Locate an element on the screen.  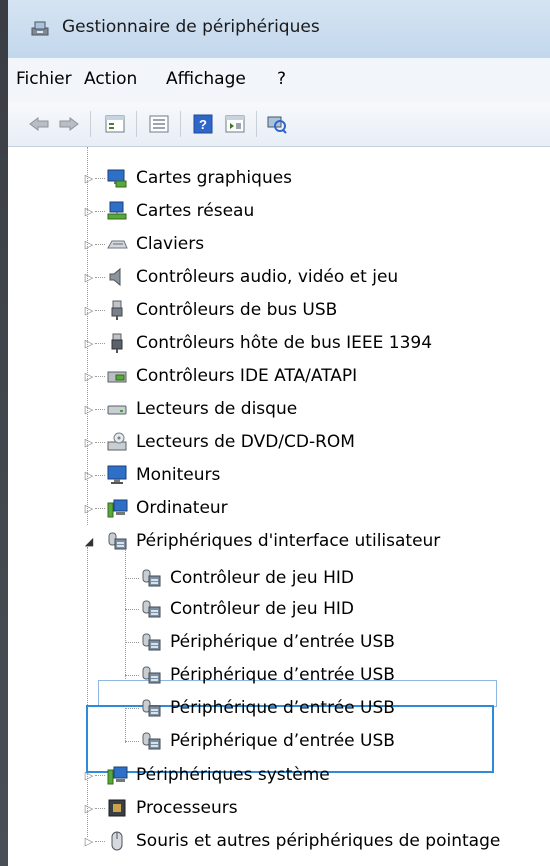
show-hide-console-tree-icon is located at coordinates (159, 124).